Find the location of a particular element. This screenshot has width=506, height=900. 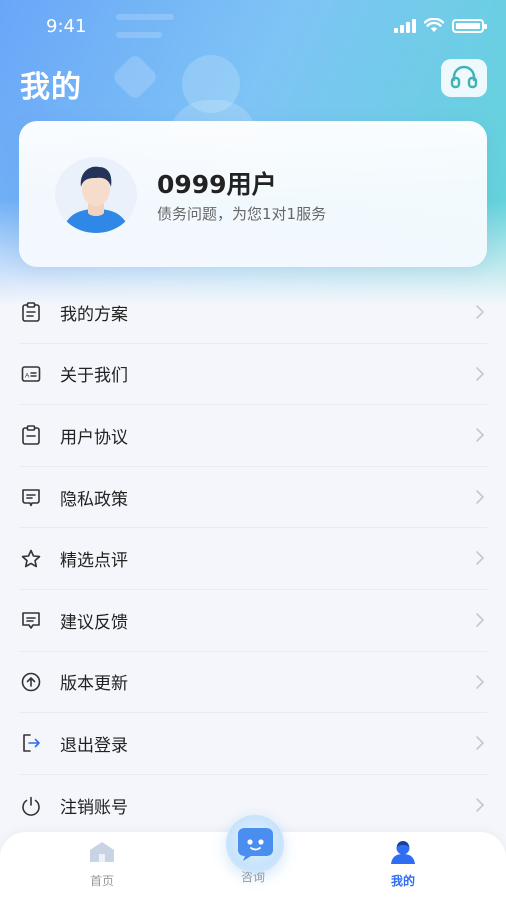

battery-icon is located at coordinates (469, 25).